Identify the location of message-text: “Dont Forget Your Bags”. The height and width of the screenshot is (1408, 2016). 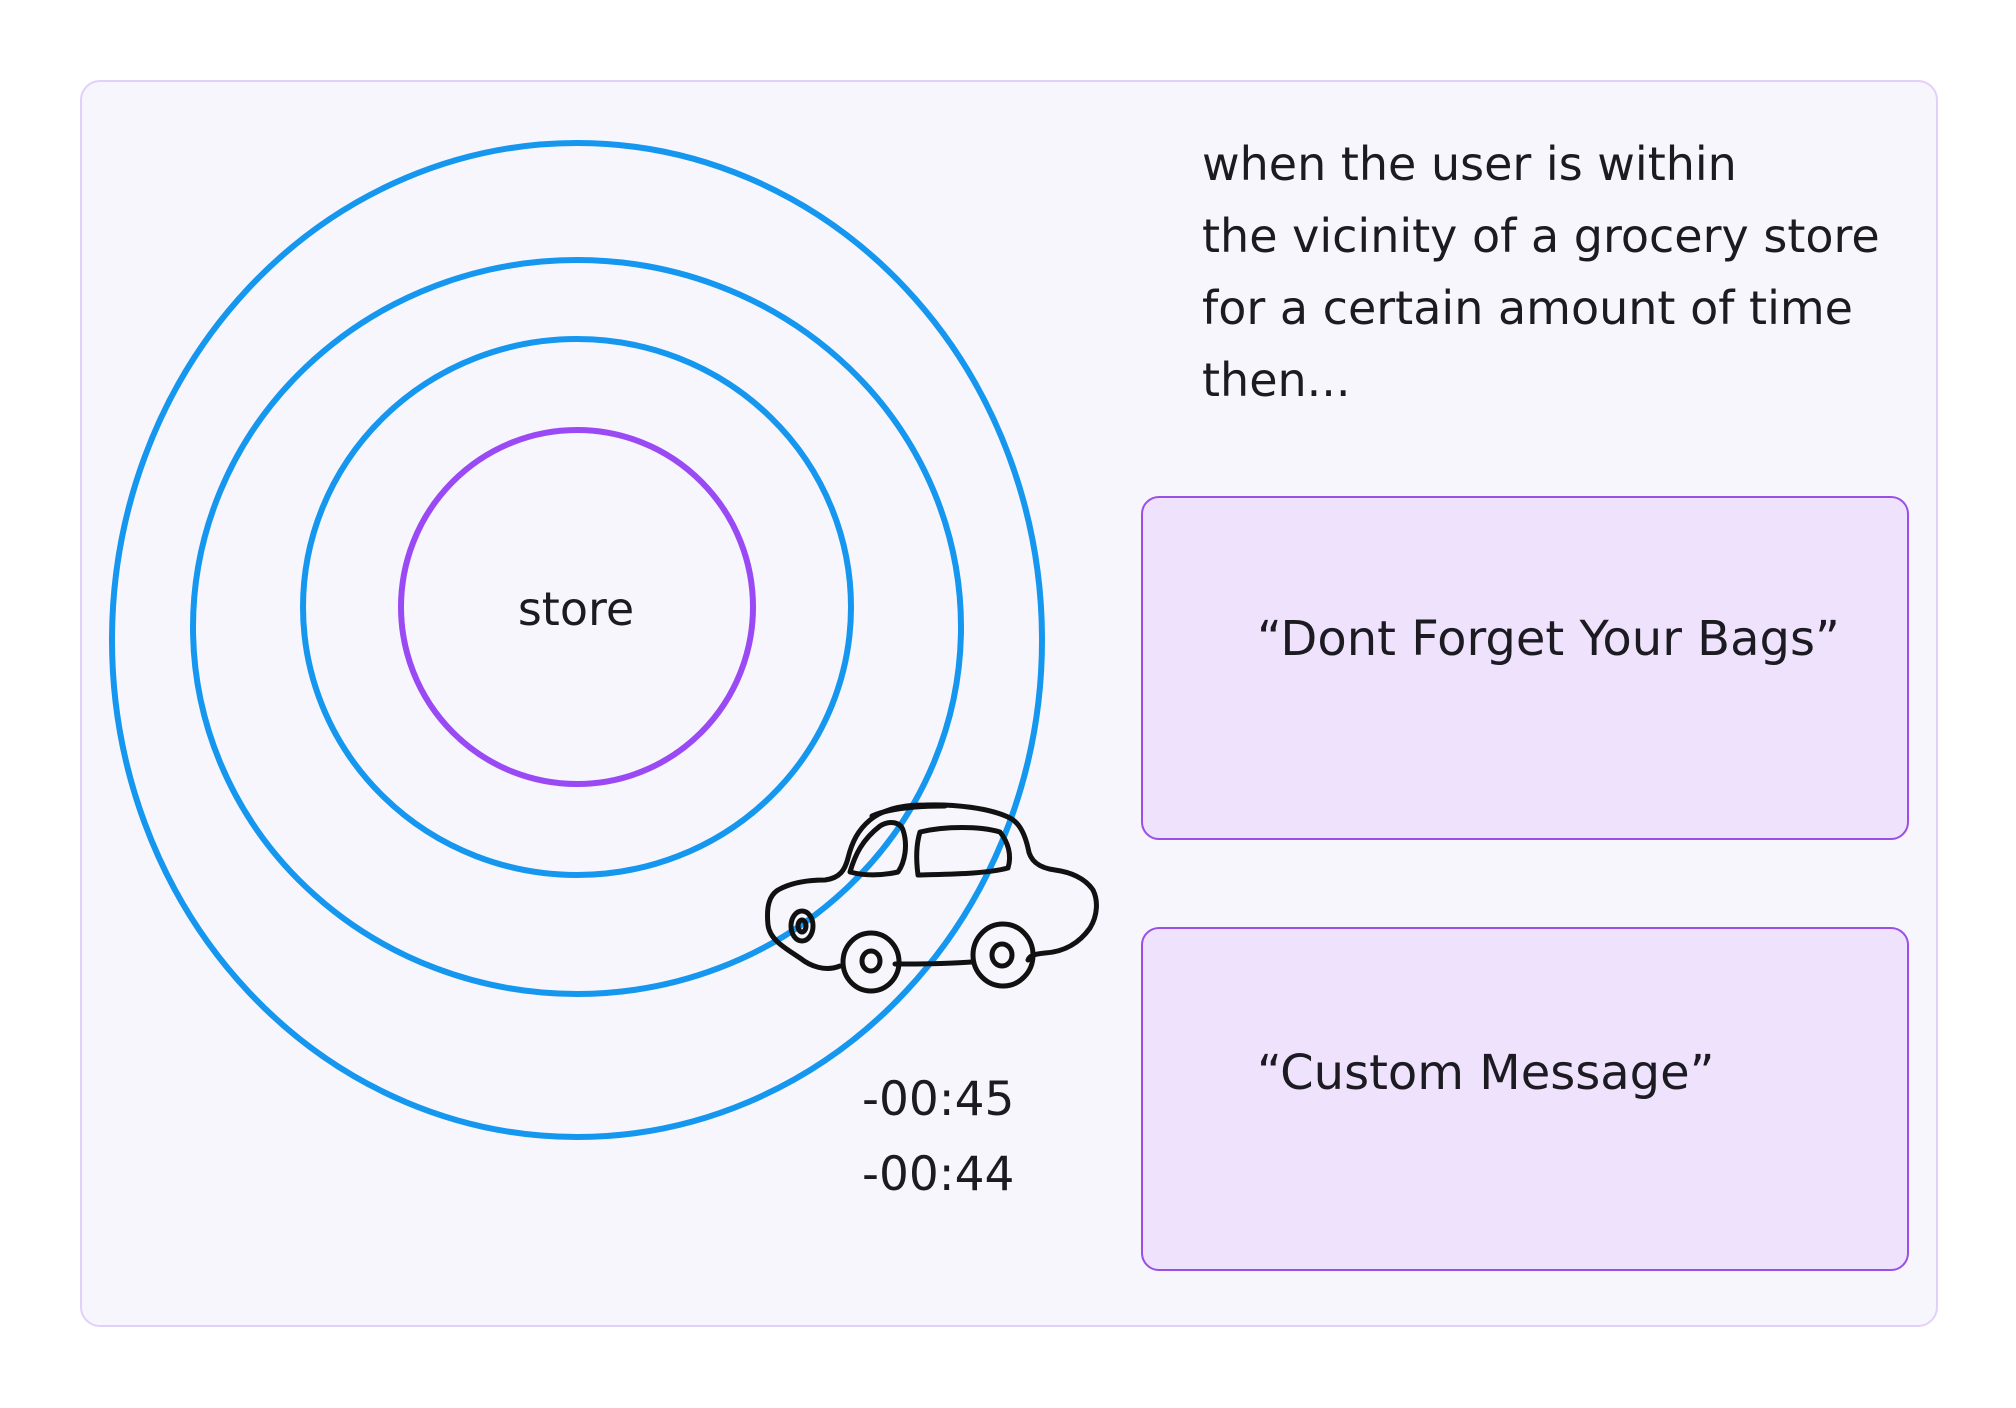
(1548, 639).